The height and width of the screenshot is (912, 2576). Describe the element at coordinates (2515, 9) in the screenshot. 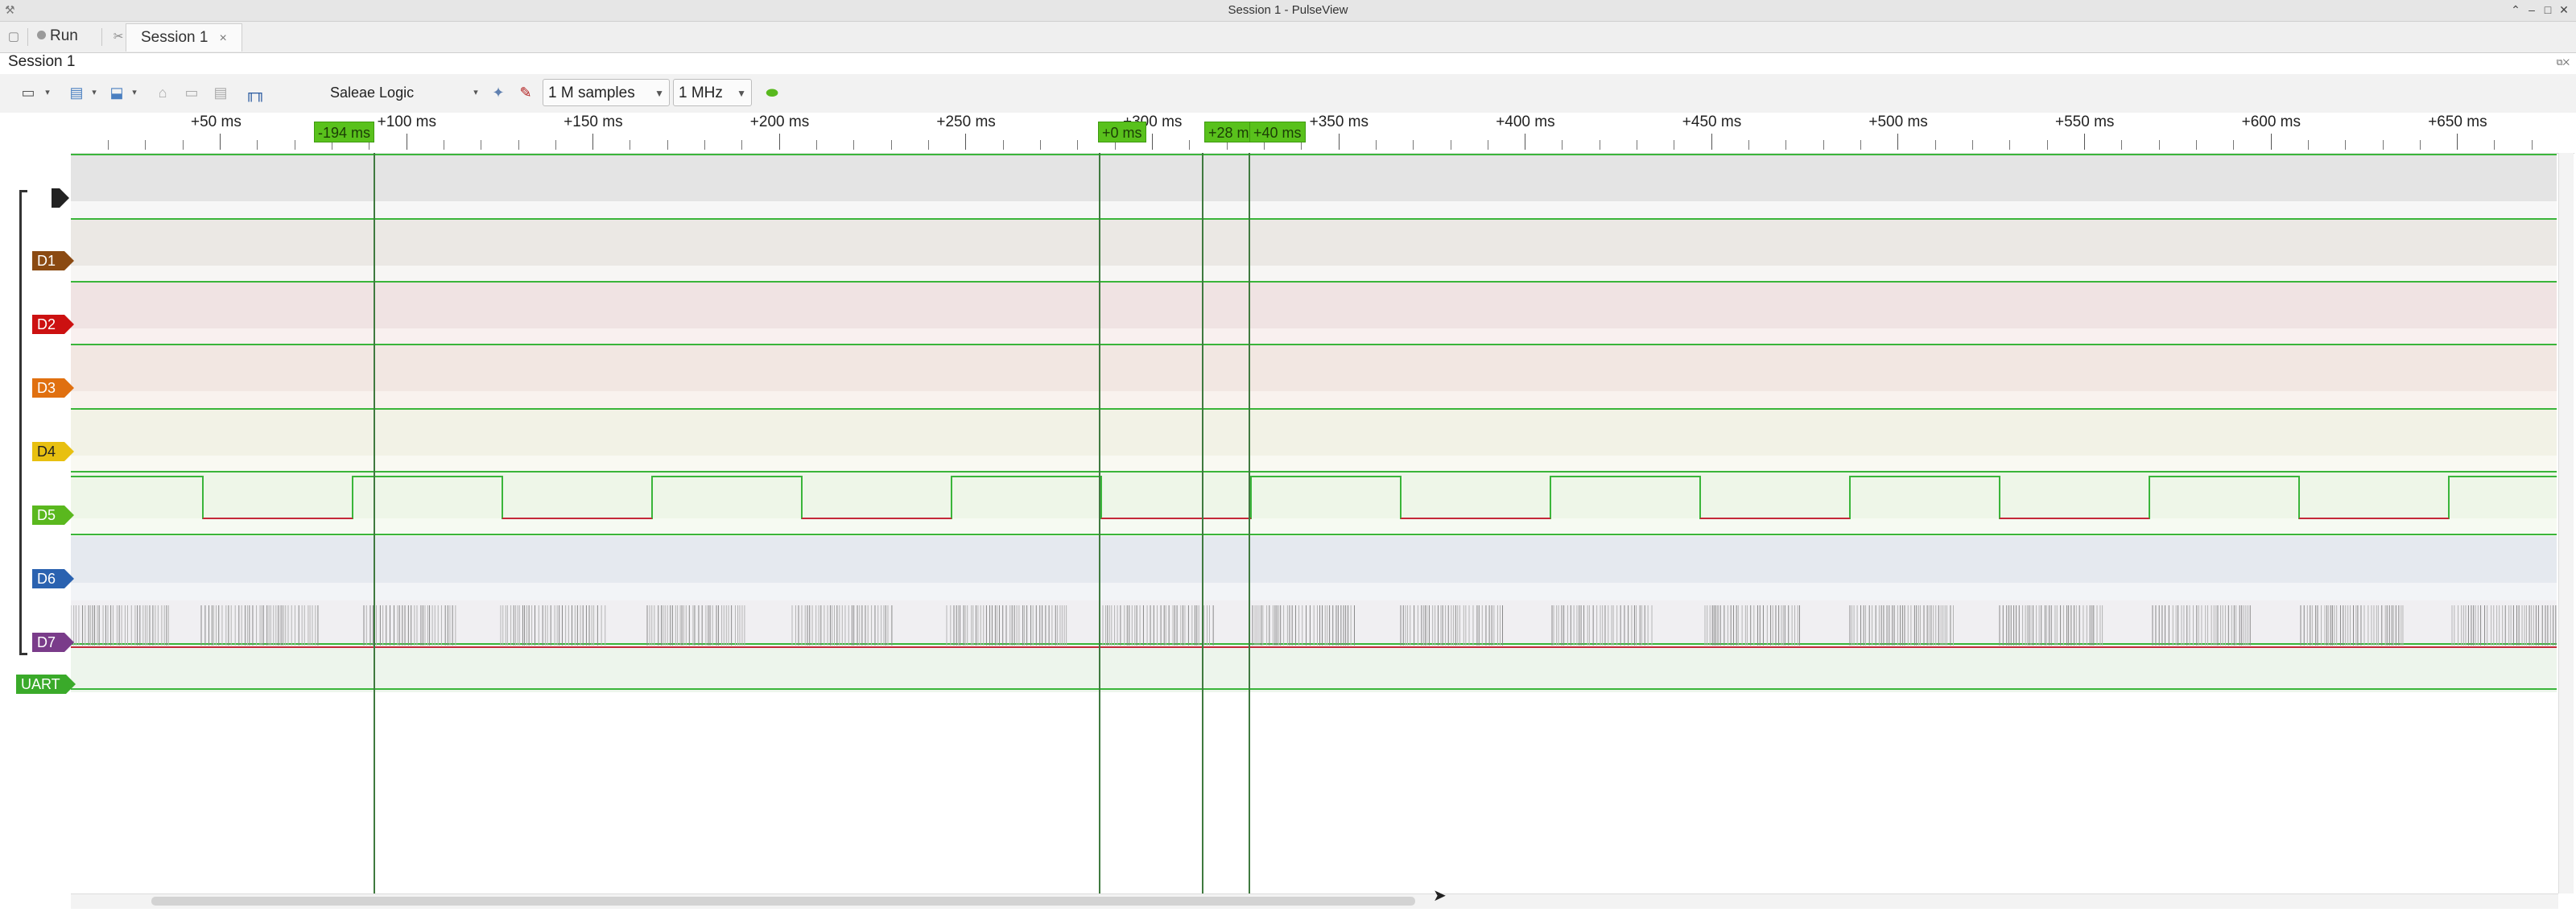

I see `collapse-window-icon: ⌃` at that location.